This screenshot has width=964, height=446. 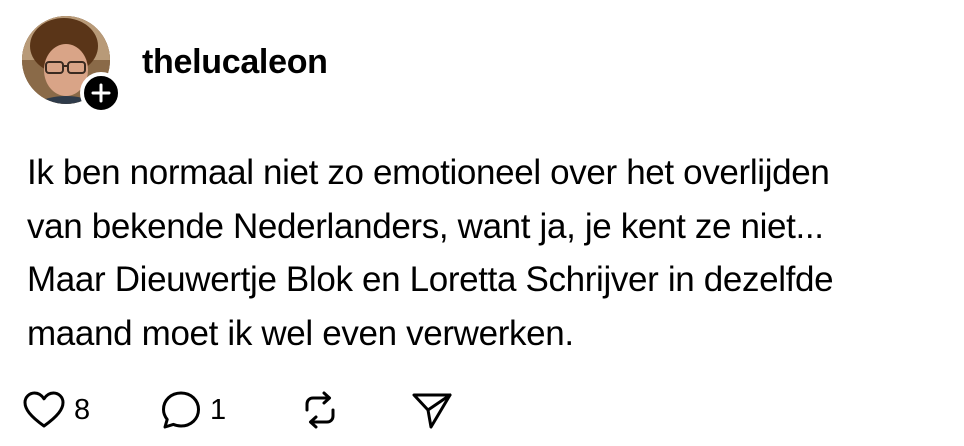 I want to click on post-text-line: maand moet ik wel even verwerken., so click(x=300, y=333).